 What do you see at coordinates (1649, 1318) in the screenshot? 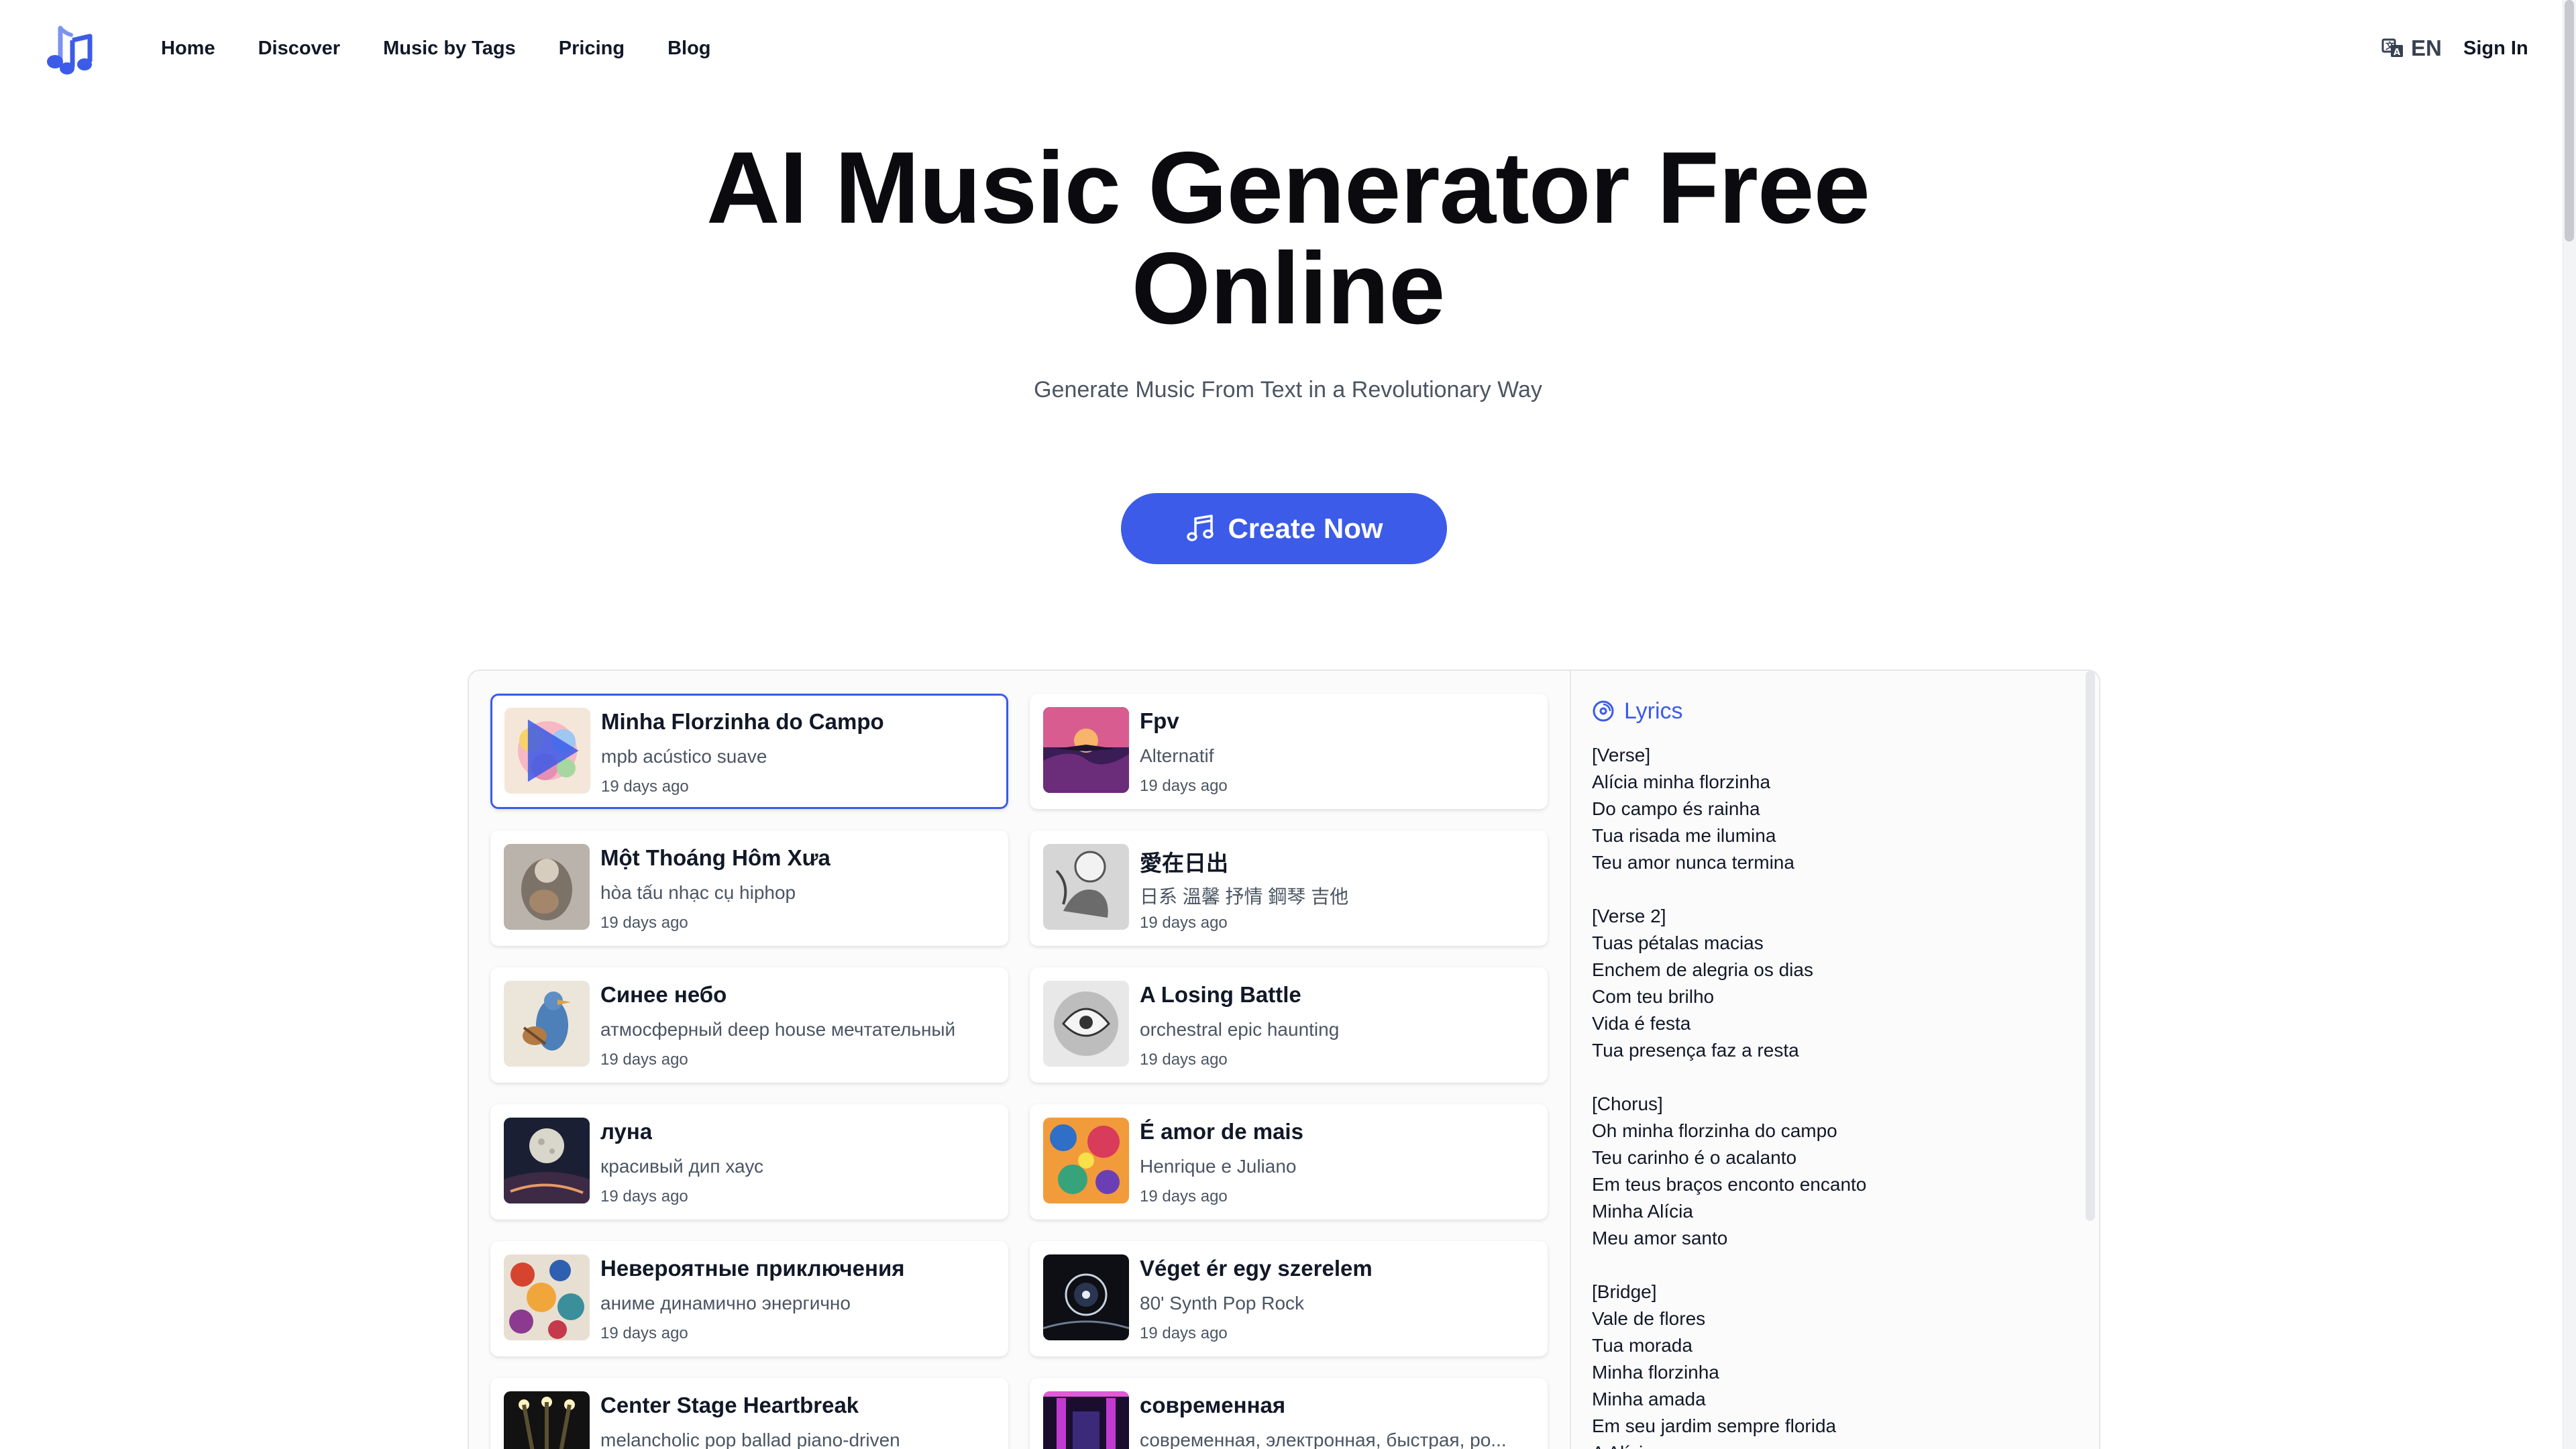
I see `lyrics-line: Vale de flores` at bounding box center [1649, 1318].